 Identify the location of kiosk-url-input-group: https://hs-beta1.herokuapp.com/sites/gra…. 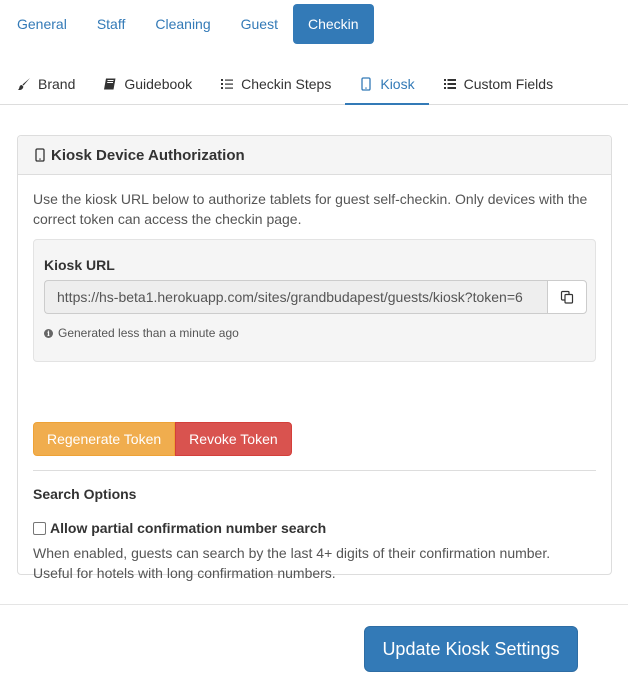
(315, 297).